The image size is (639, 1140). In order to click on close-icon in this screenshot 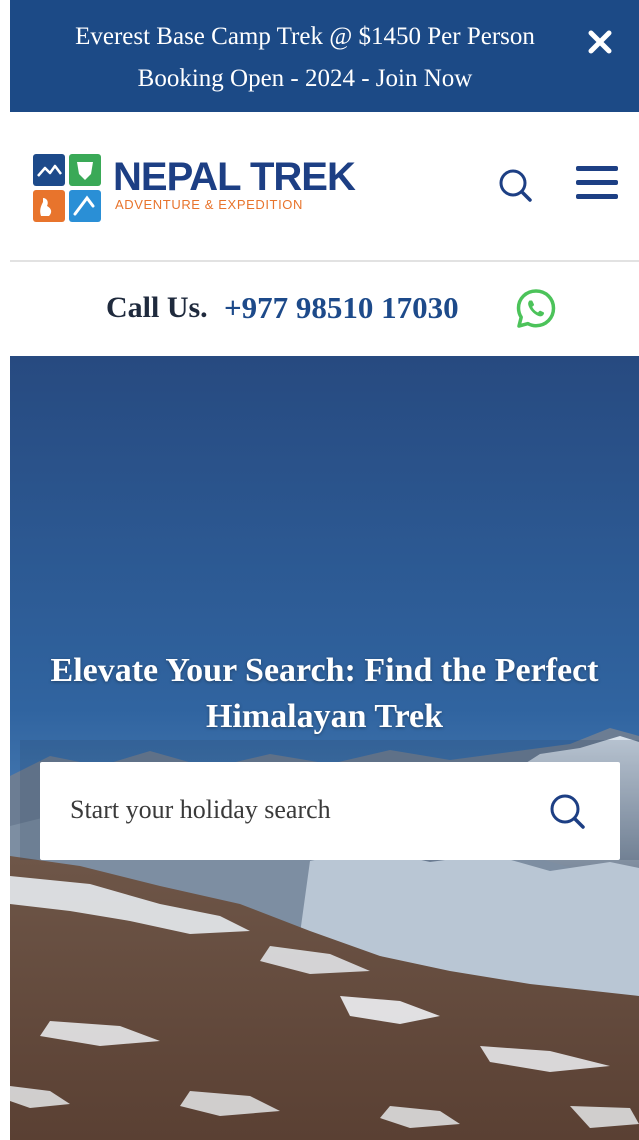, I will do `click(600, 42)`.